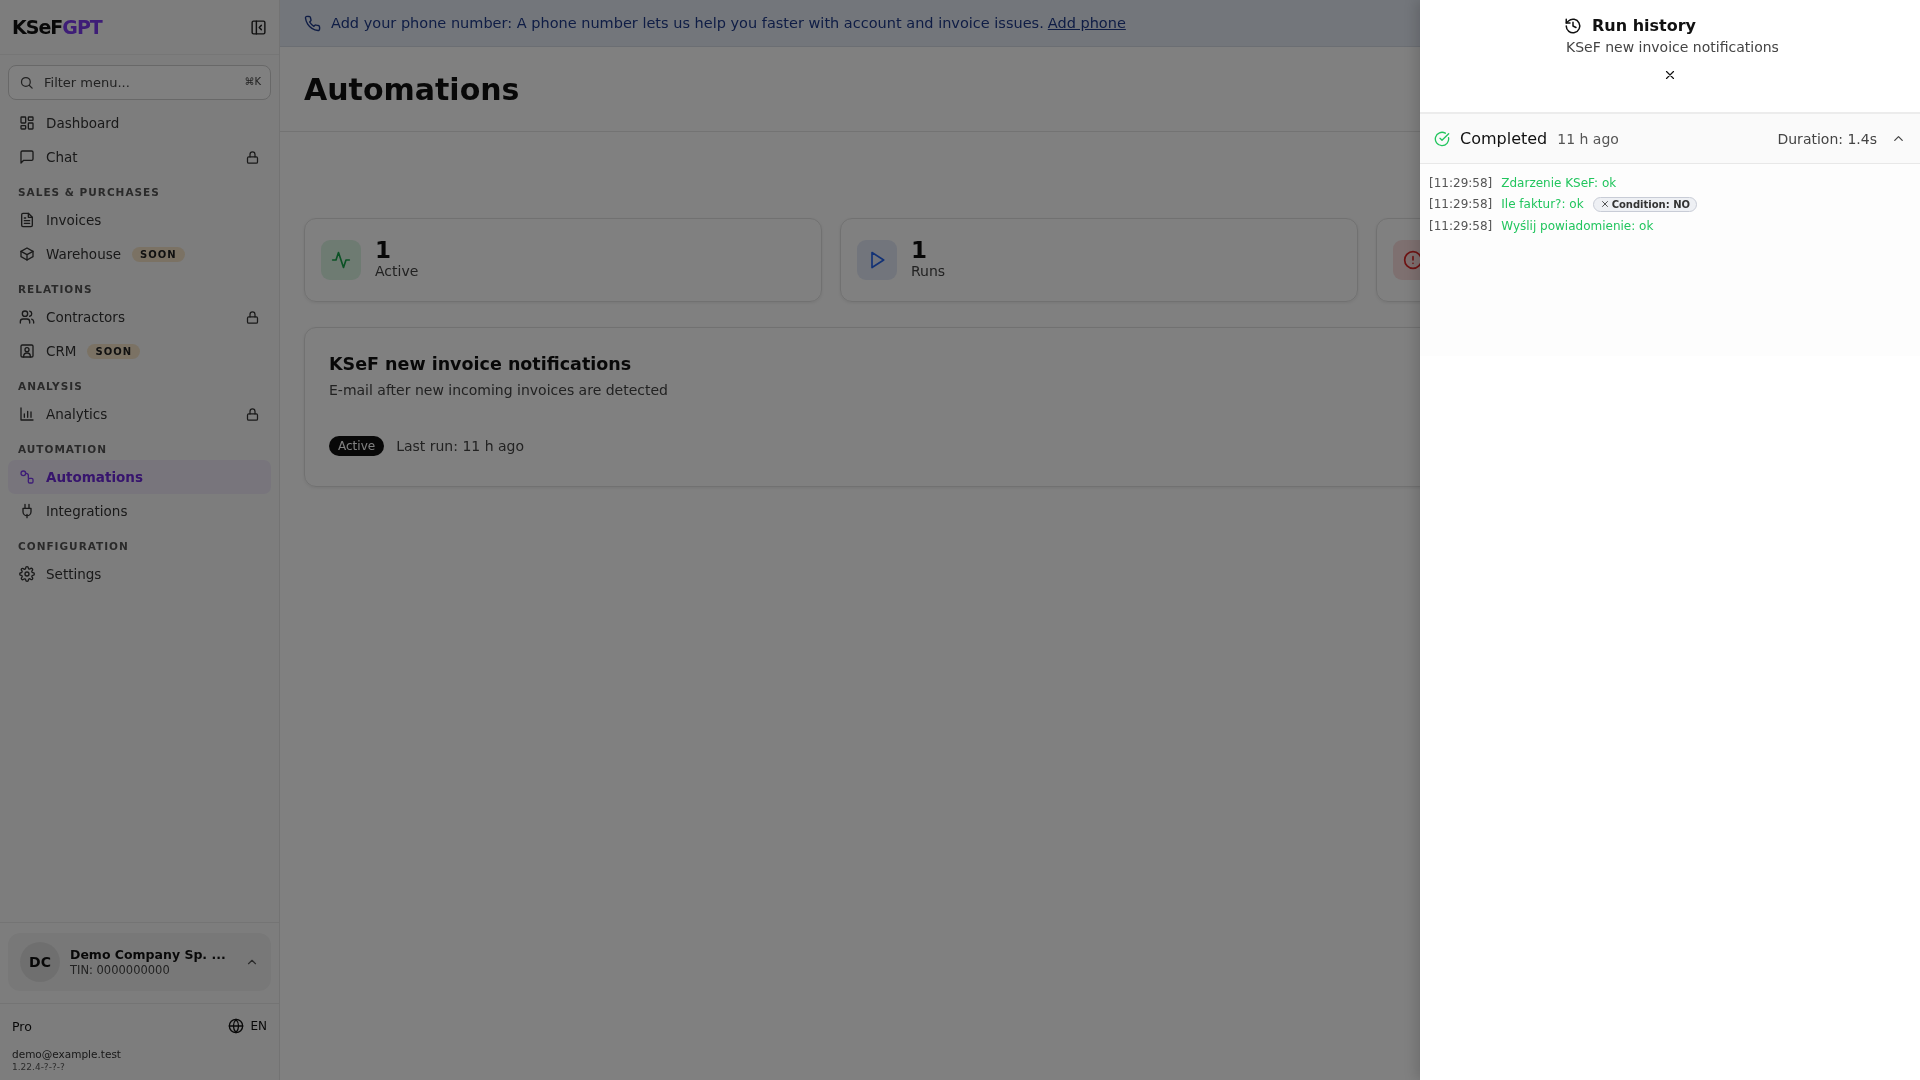  Describe the element at coordinates (1413, 260) in the screenshot. I see `alert-circle-icon` at that location.